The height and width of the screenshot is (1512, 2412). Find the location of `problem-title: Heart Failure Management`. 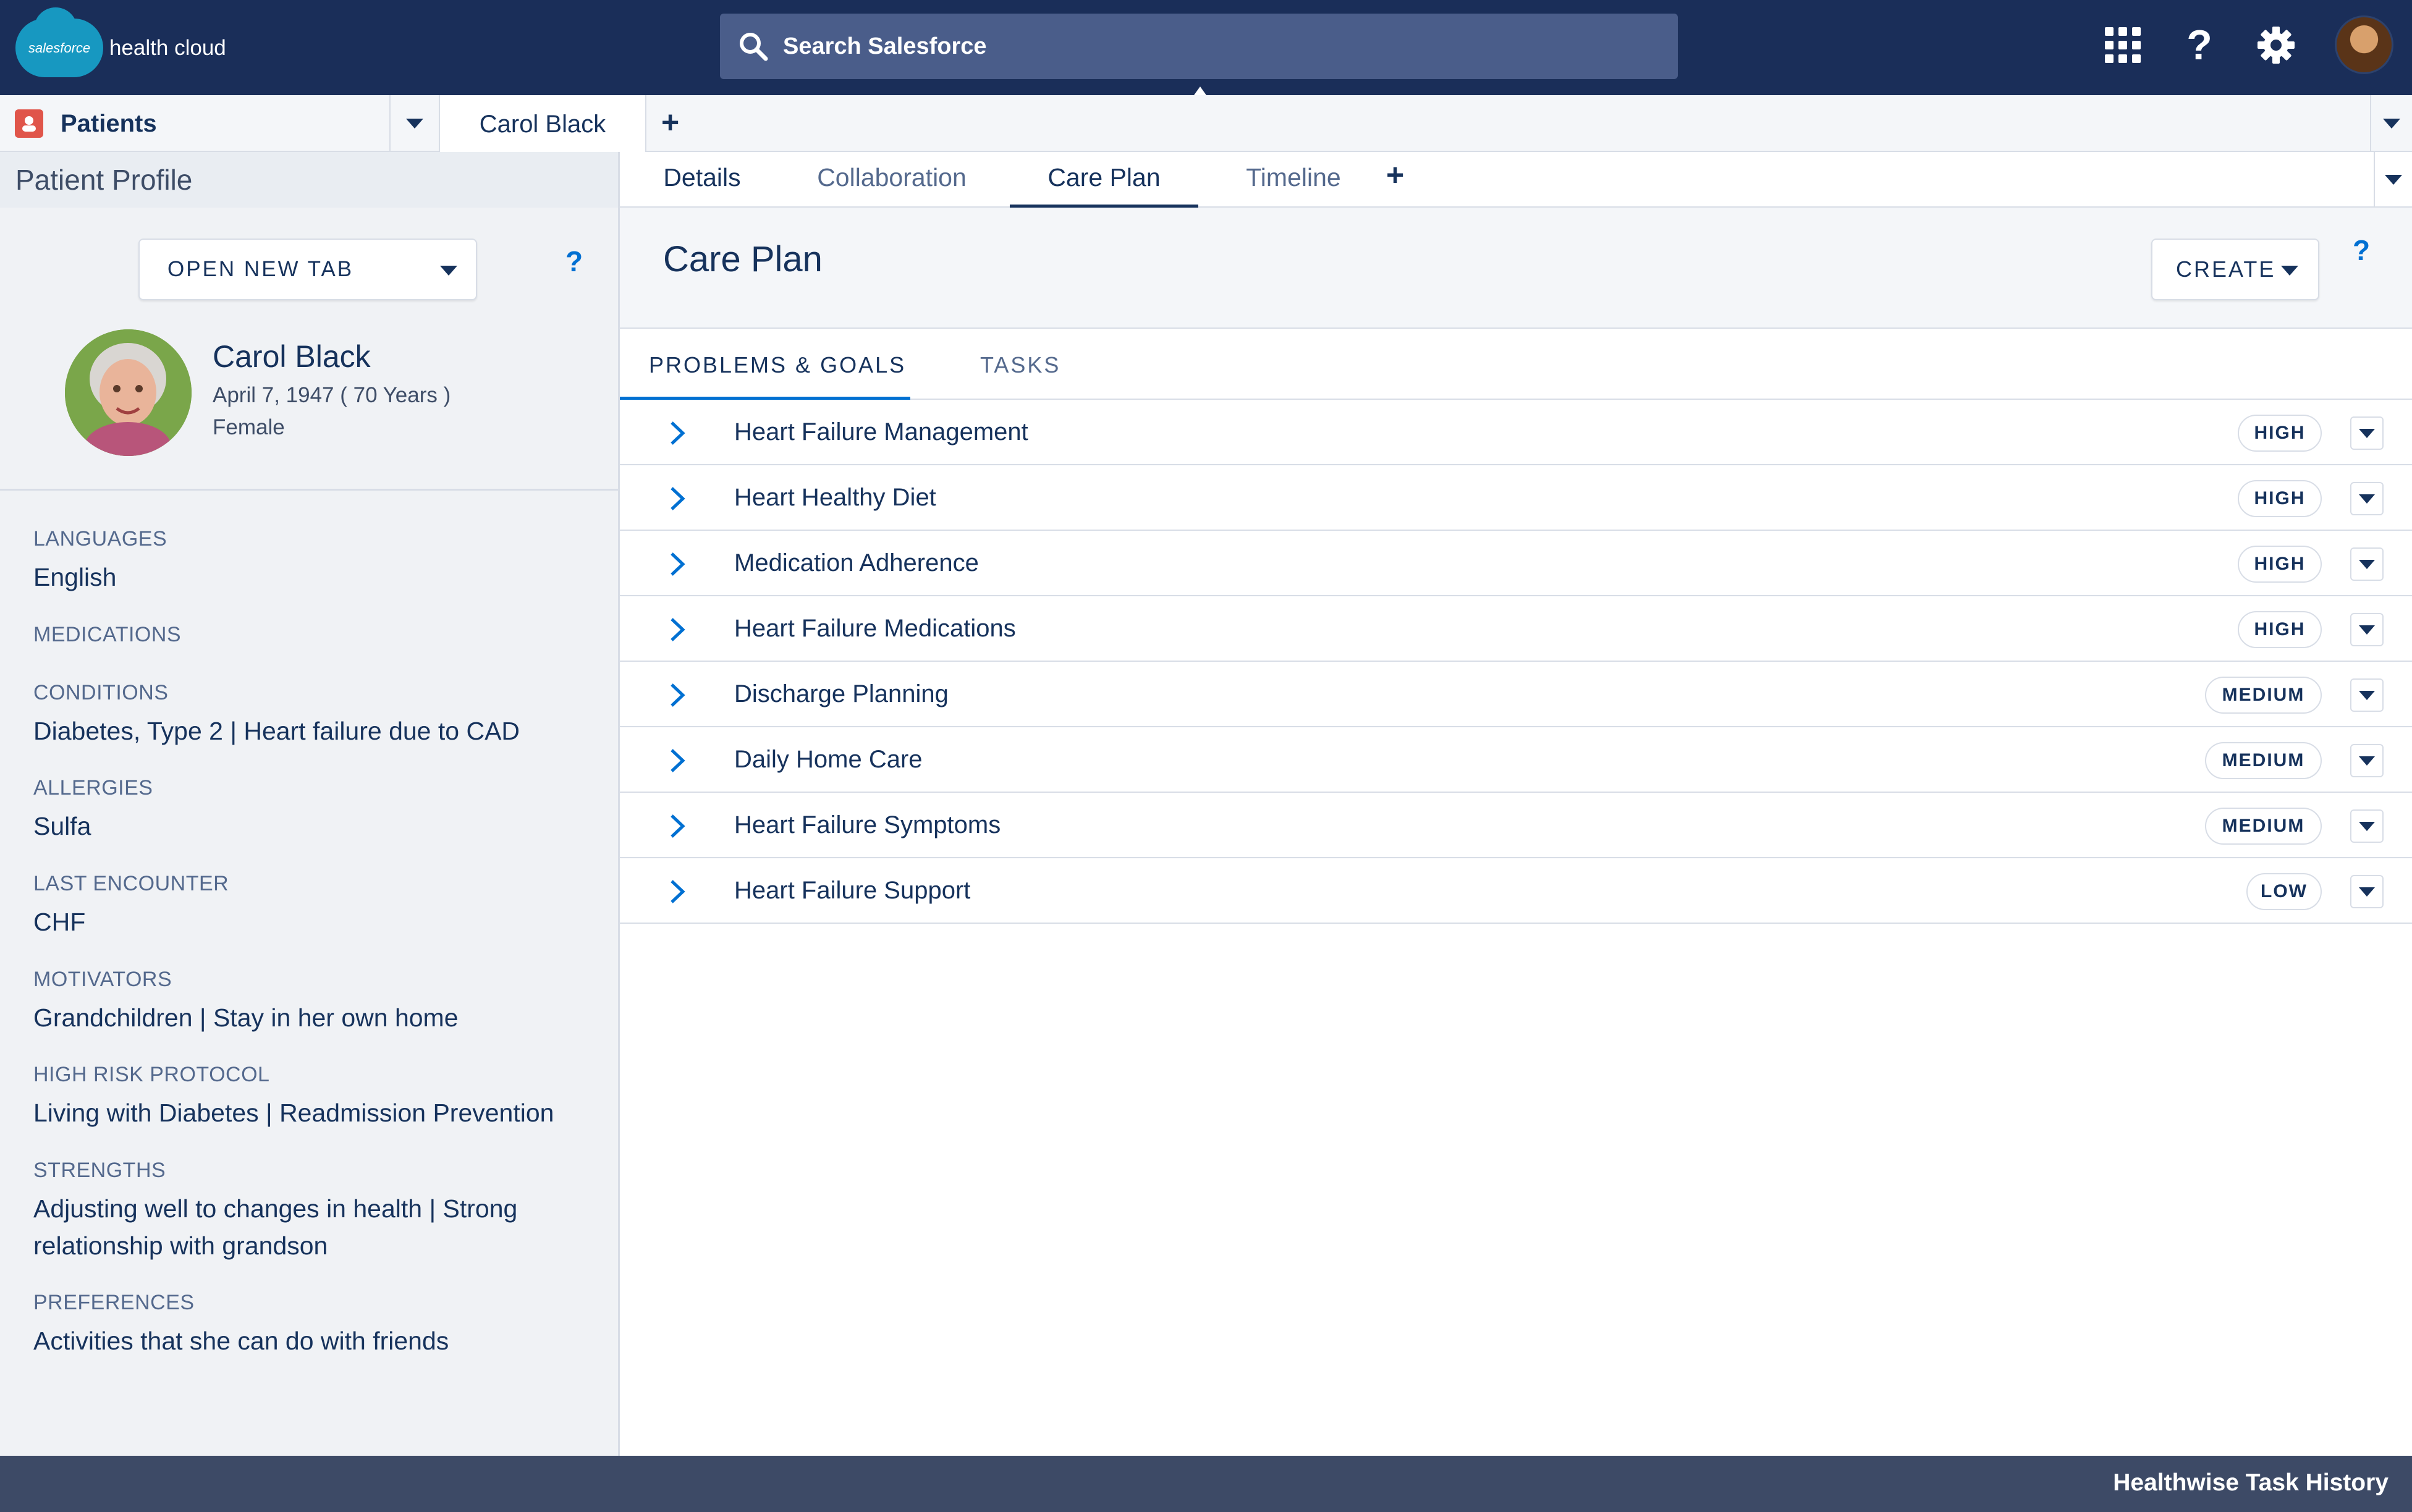

problem-title: Heart Failure Management is located at coordinates (881, 432).